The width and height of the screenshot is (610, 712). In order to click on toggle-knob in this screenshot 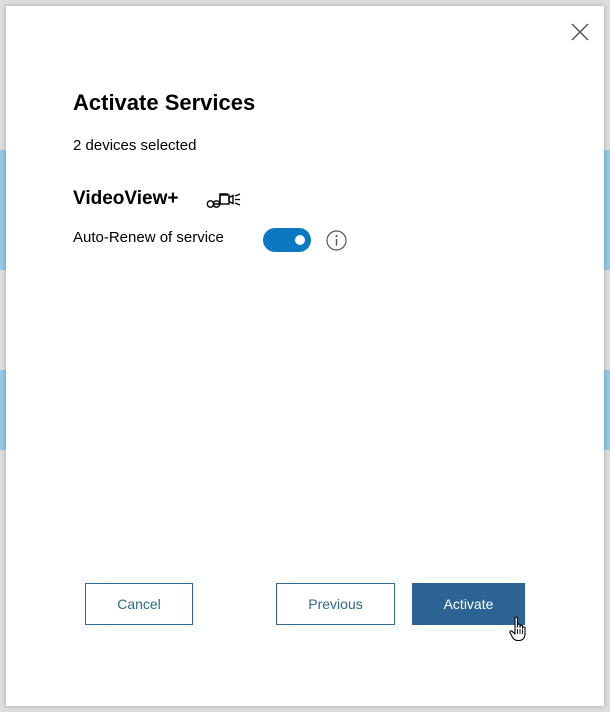, I will do `click(300, 240)`.